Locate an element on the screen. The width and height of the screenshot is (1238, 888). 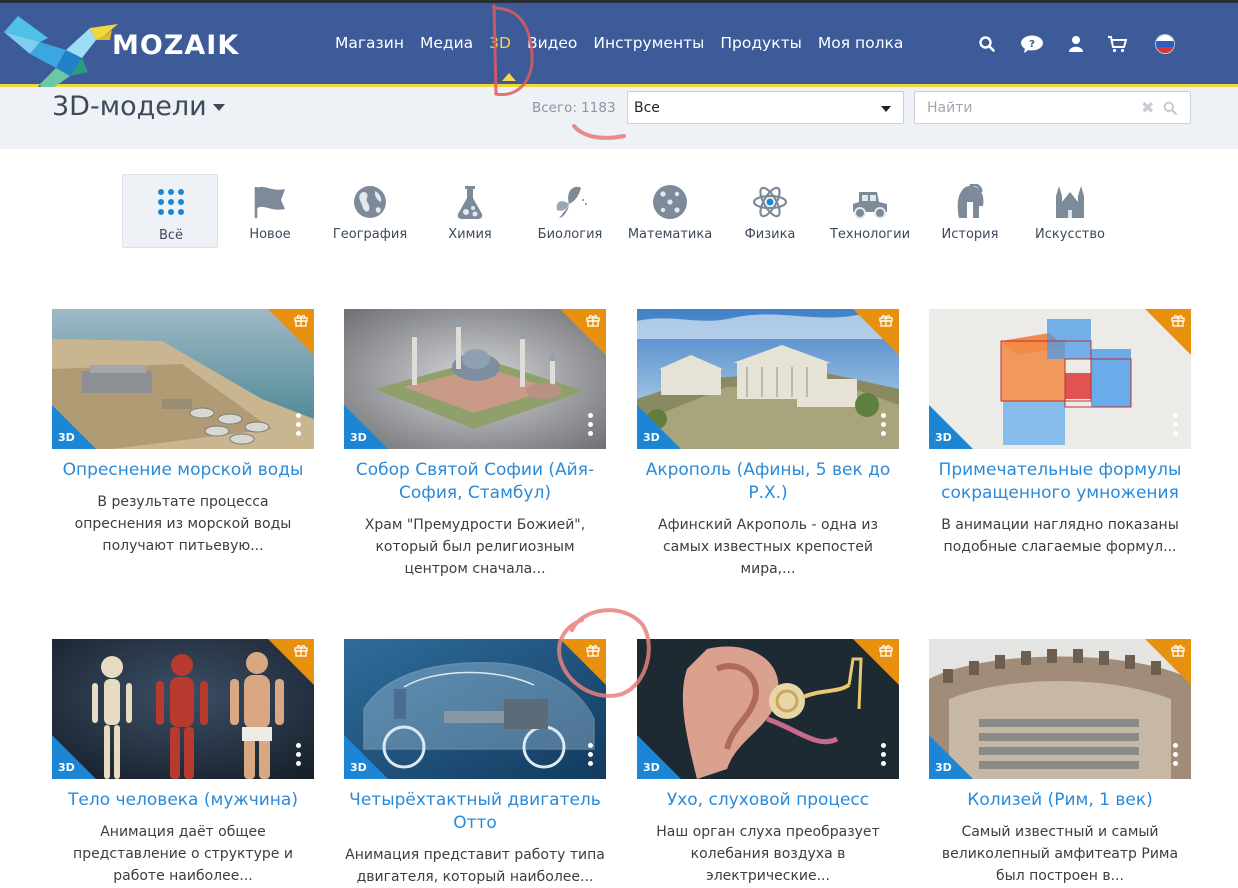
search-box: ✖ is located at coordinates (1052, 107).